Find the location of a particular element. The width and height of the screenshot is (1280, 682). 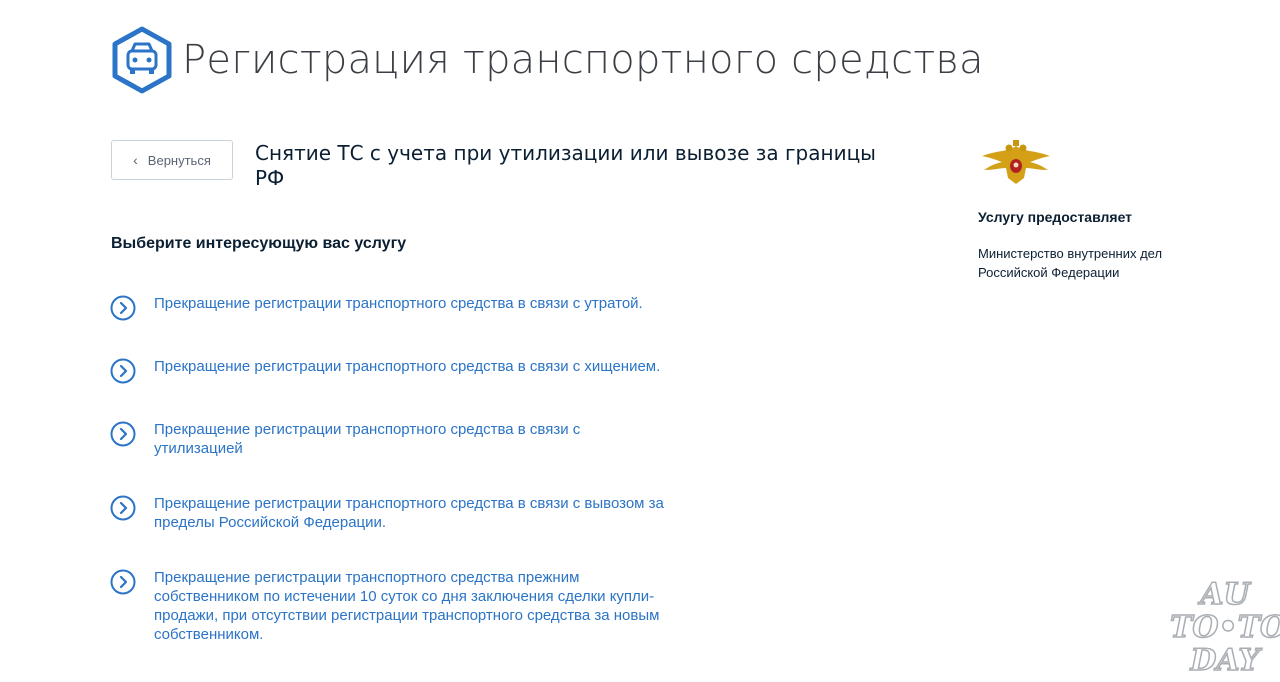

autotoday-watermark: AU TO•TO DAY is located at coordinates (1224, 629).